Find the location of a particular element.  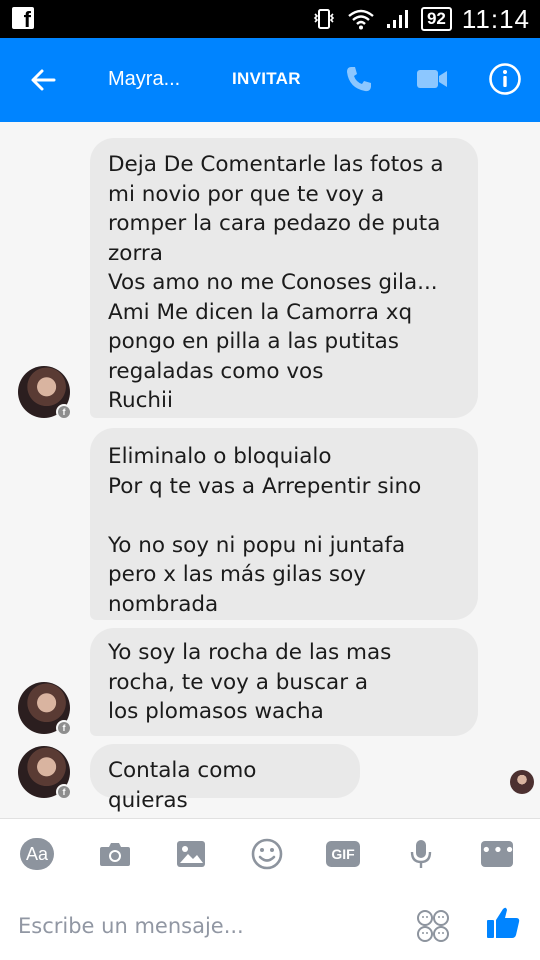

composer-toolbar: Aa GIF ••• is located at coordinates (270, 853).